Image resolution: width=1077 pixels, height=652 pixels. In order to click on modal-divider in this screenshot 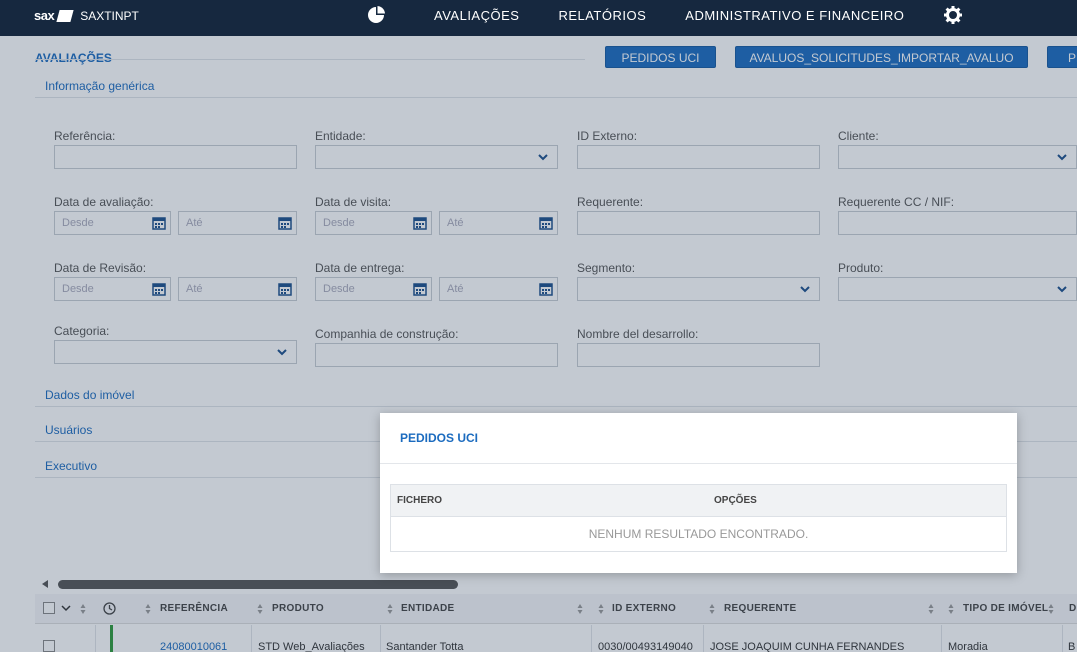, I will do `click(698, 463)`.